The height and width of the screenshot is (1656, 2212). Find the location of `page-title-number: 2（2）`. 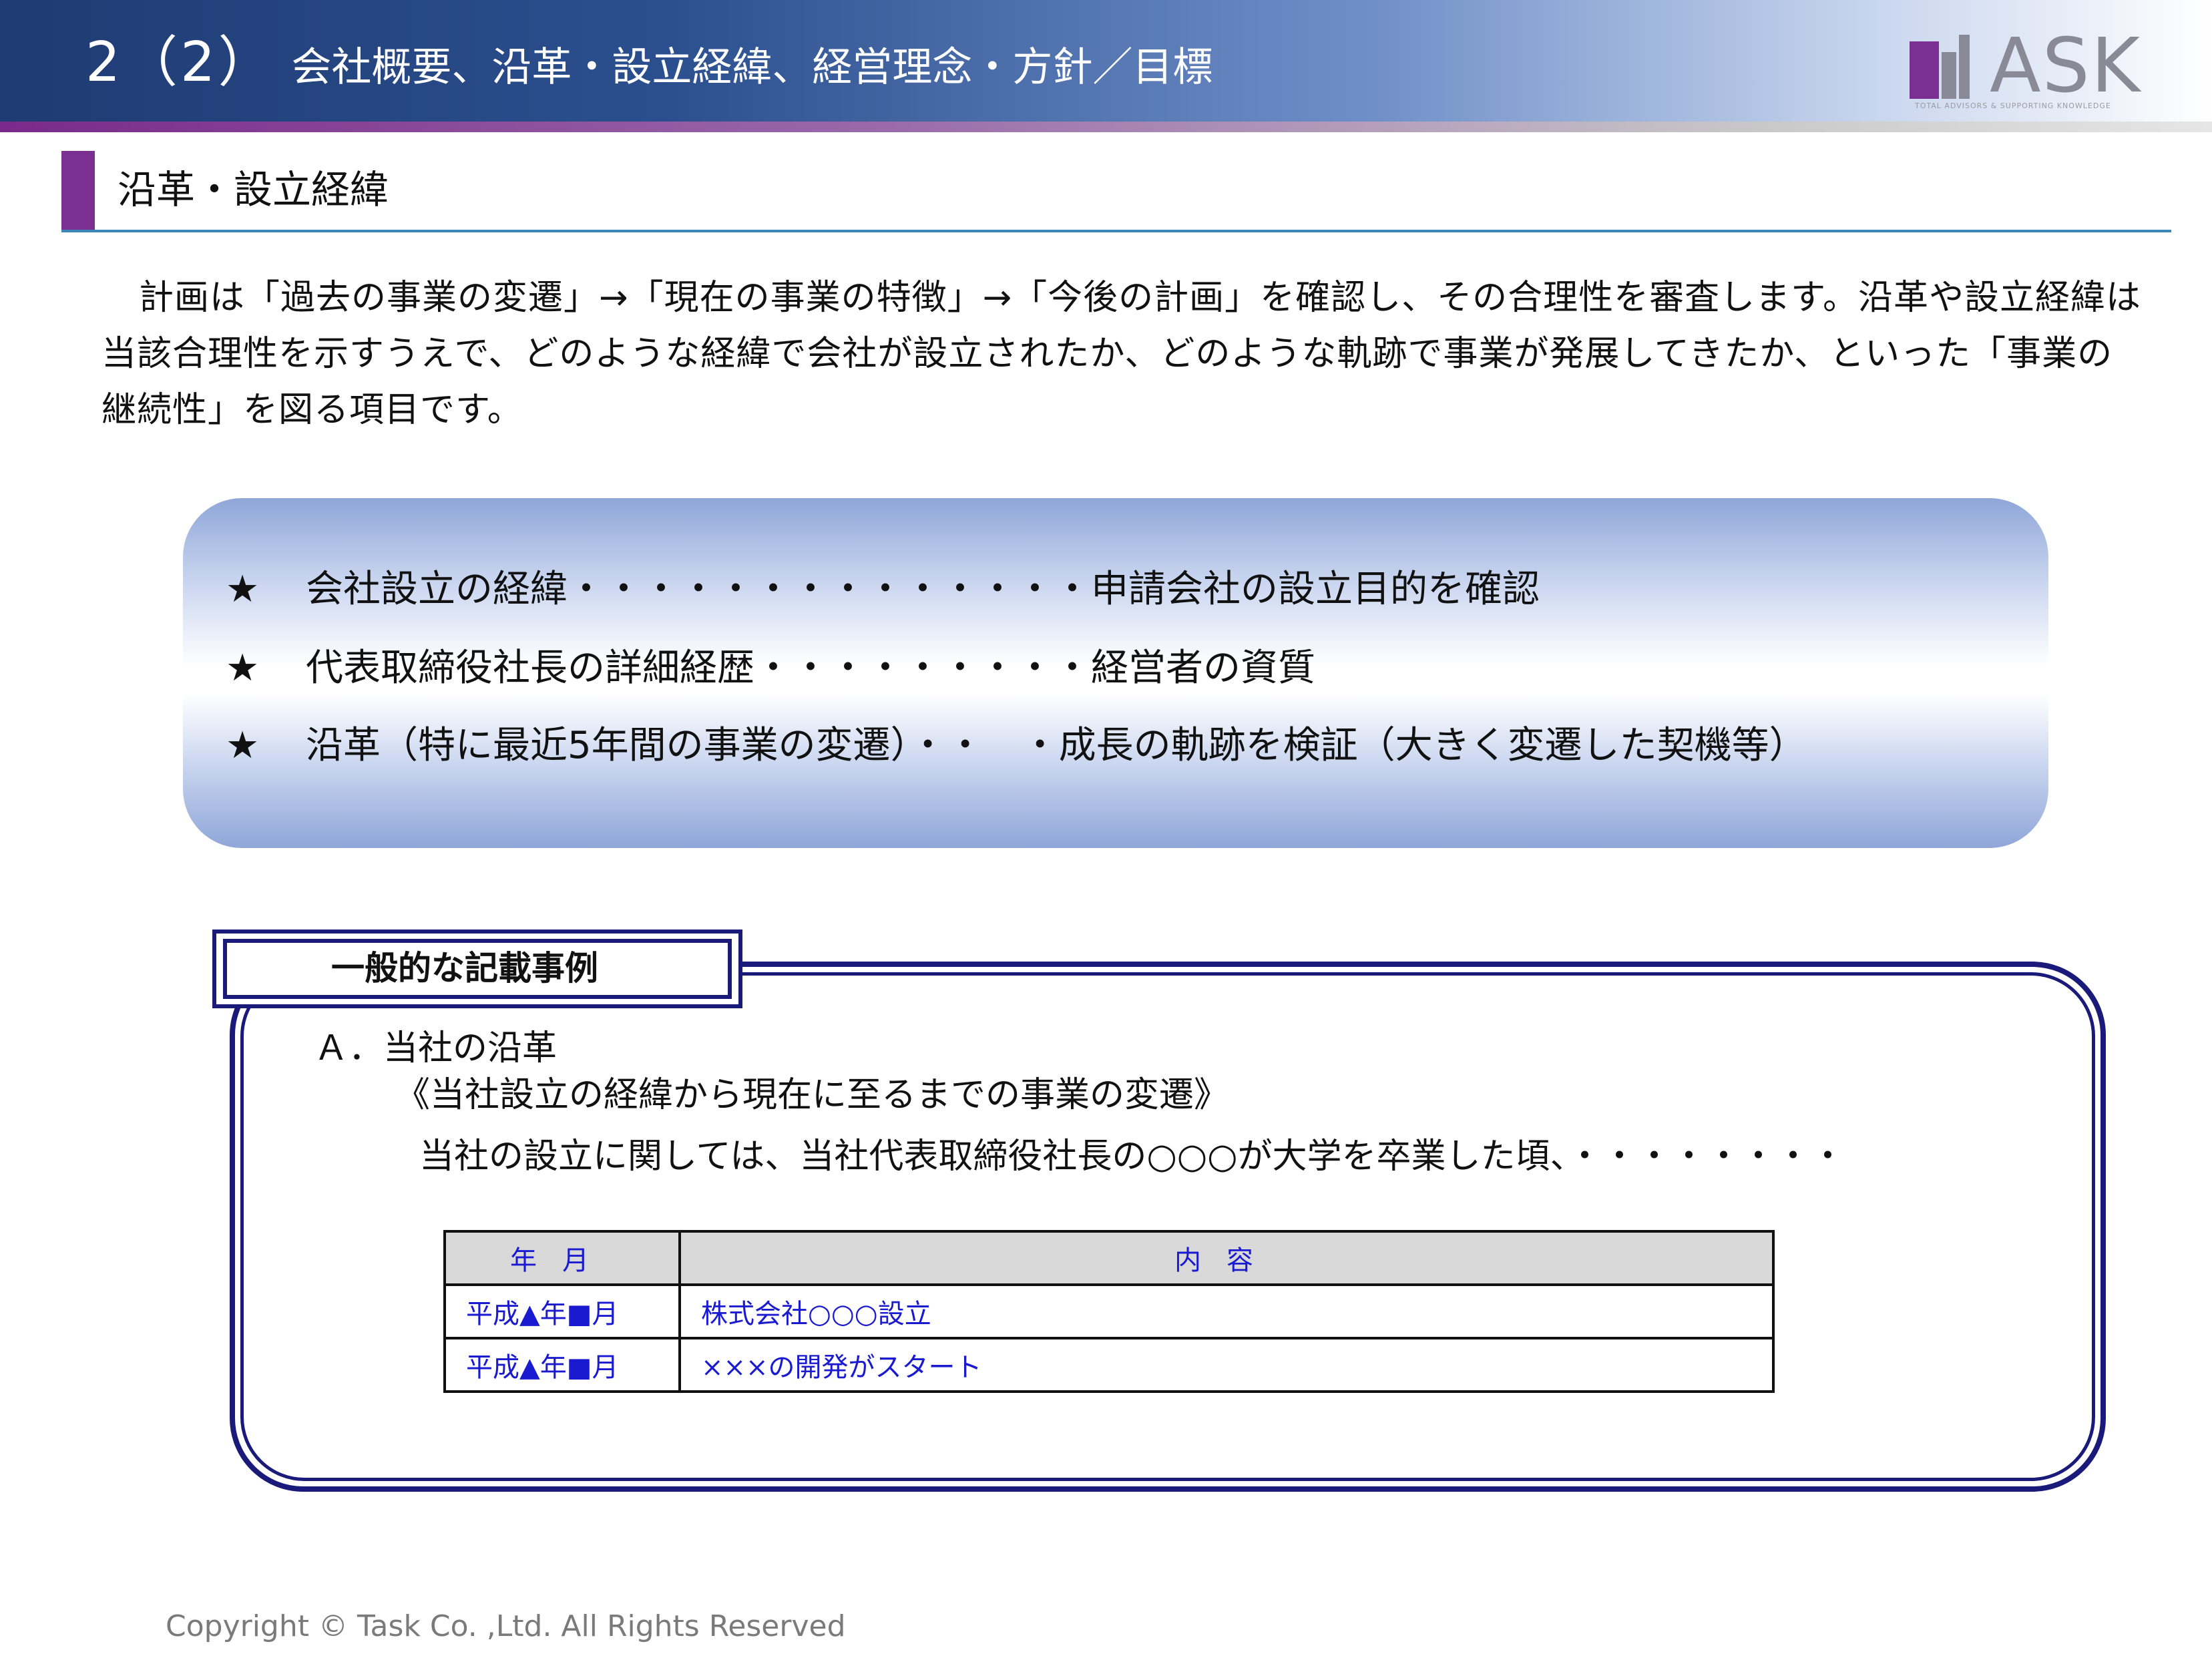

page-title-number: 2（2） is located at coordinates (180, 62).